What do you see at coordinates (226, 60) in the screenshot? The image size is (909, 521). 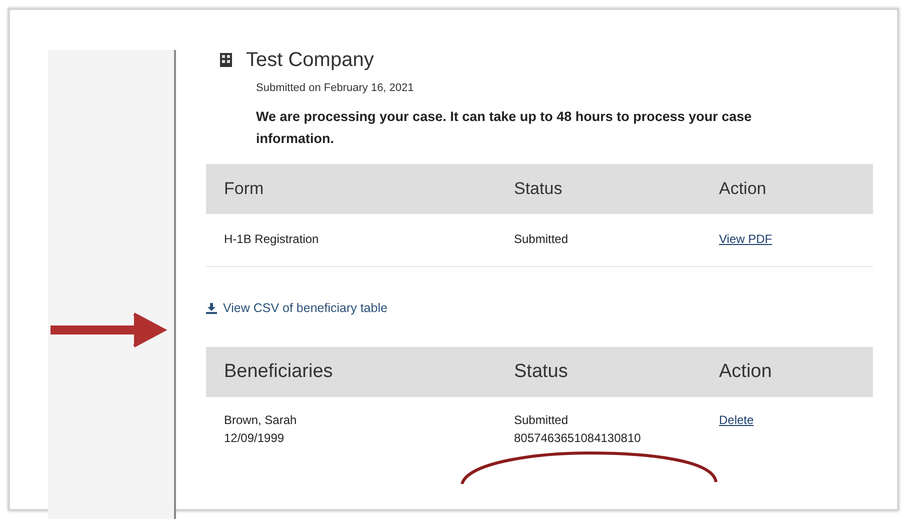 I see `building-icon` at bounding box center [226, 60].